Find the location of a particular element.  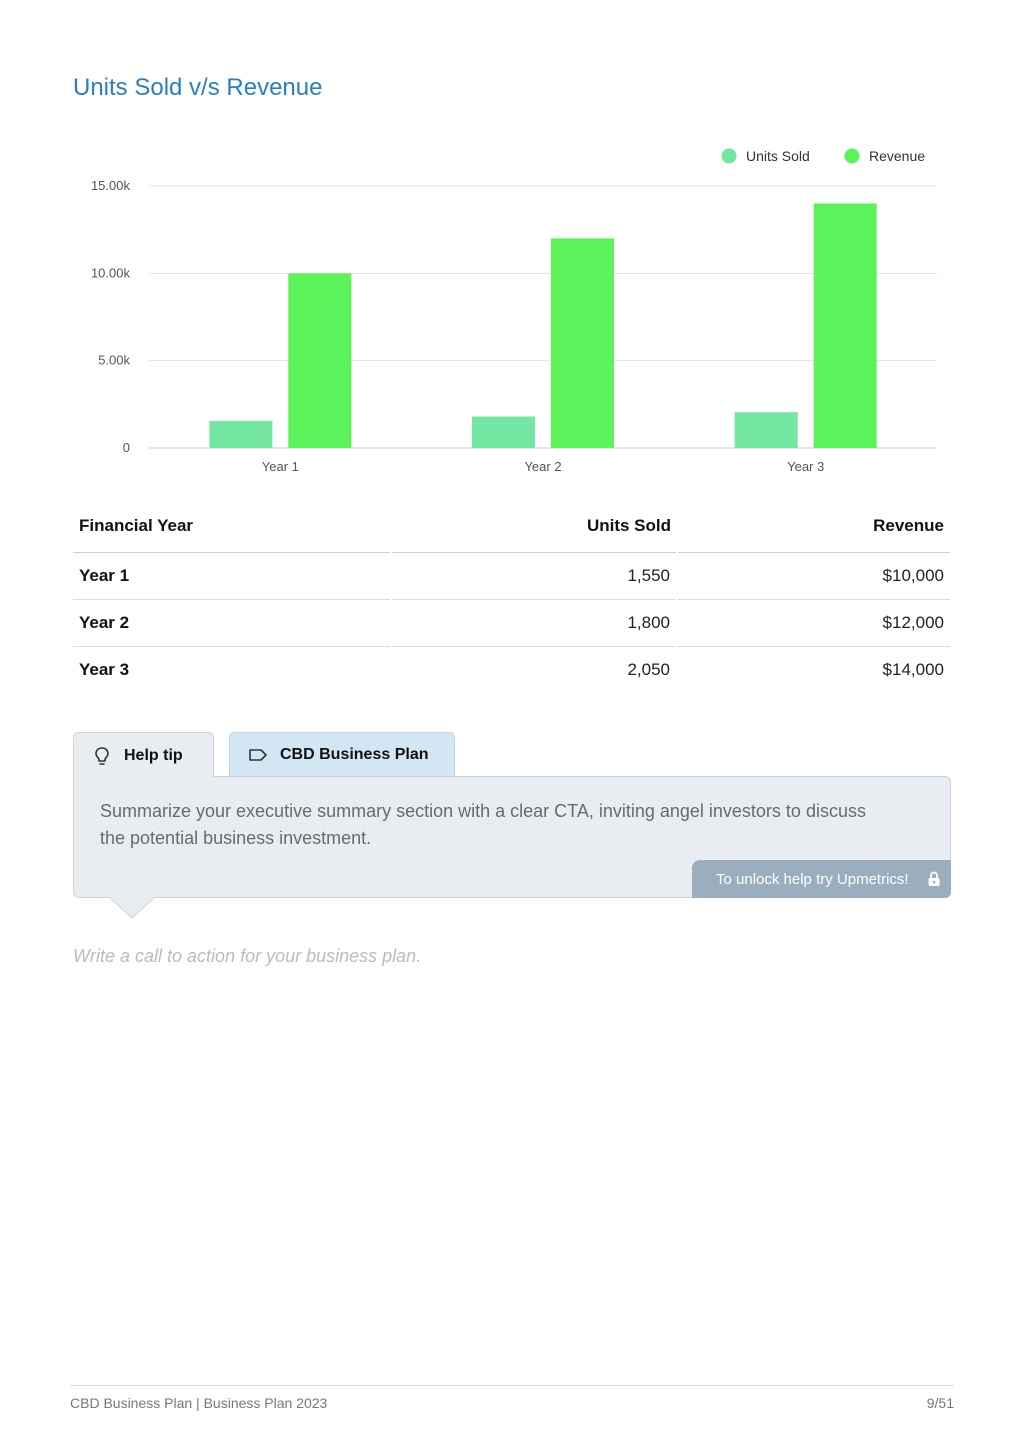

y-tick-label: 10.00k is located at coordinates (111, 272).